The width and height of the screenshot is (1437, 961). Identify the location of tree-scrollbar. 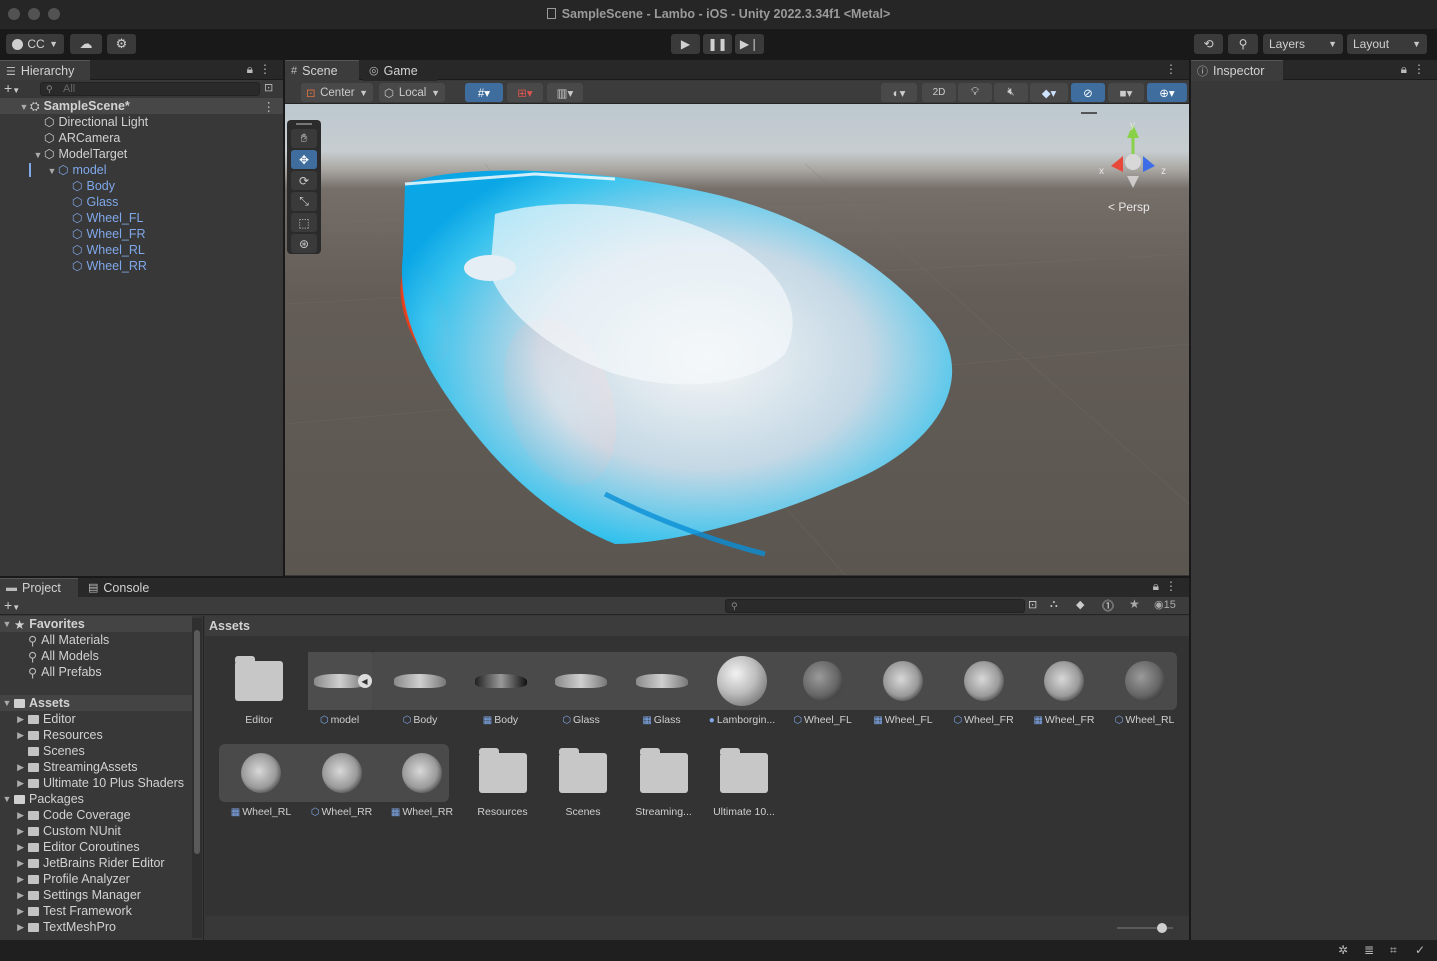
(197, 778).